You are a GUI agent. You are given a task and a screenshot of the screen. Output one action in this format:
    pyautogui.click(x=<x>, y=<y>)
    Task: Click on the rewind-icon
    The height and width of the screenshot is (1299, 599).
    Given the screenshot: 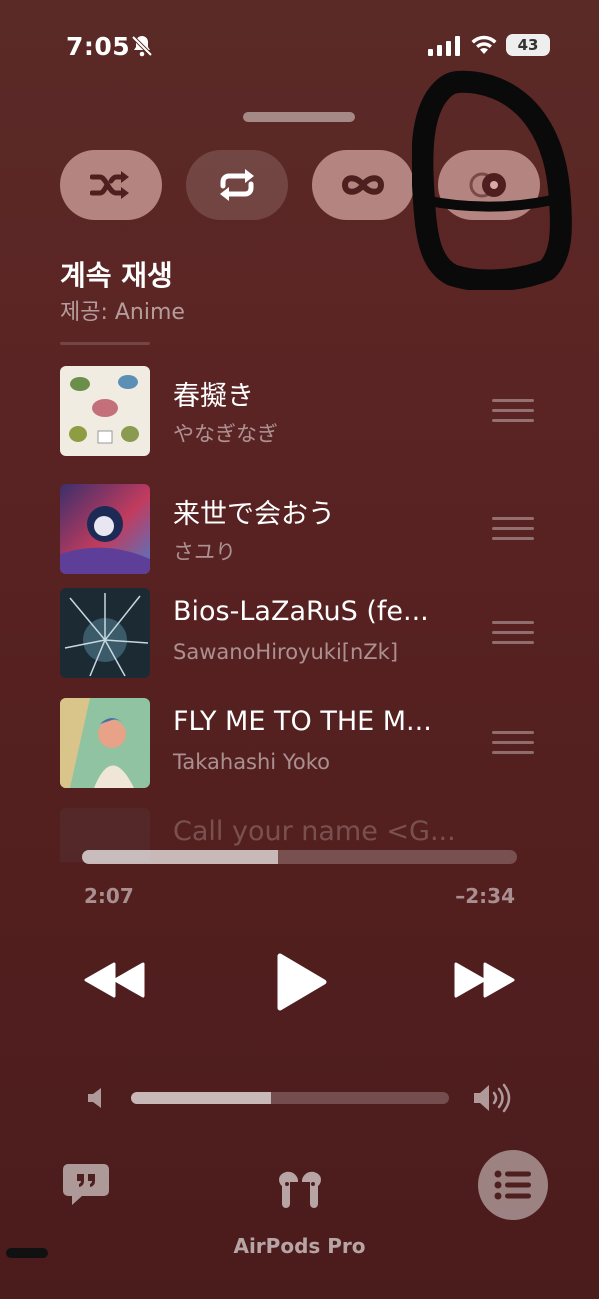 What is the action you would take?
    pyautogui.click(x=114, y=980)
    